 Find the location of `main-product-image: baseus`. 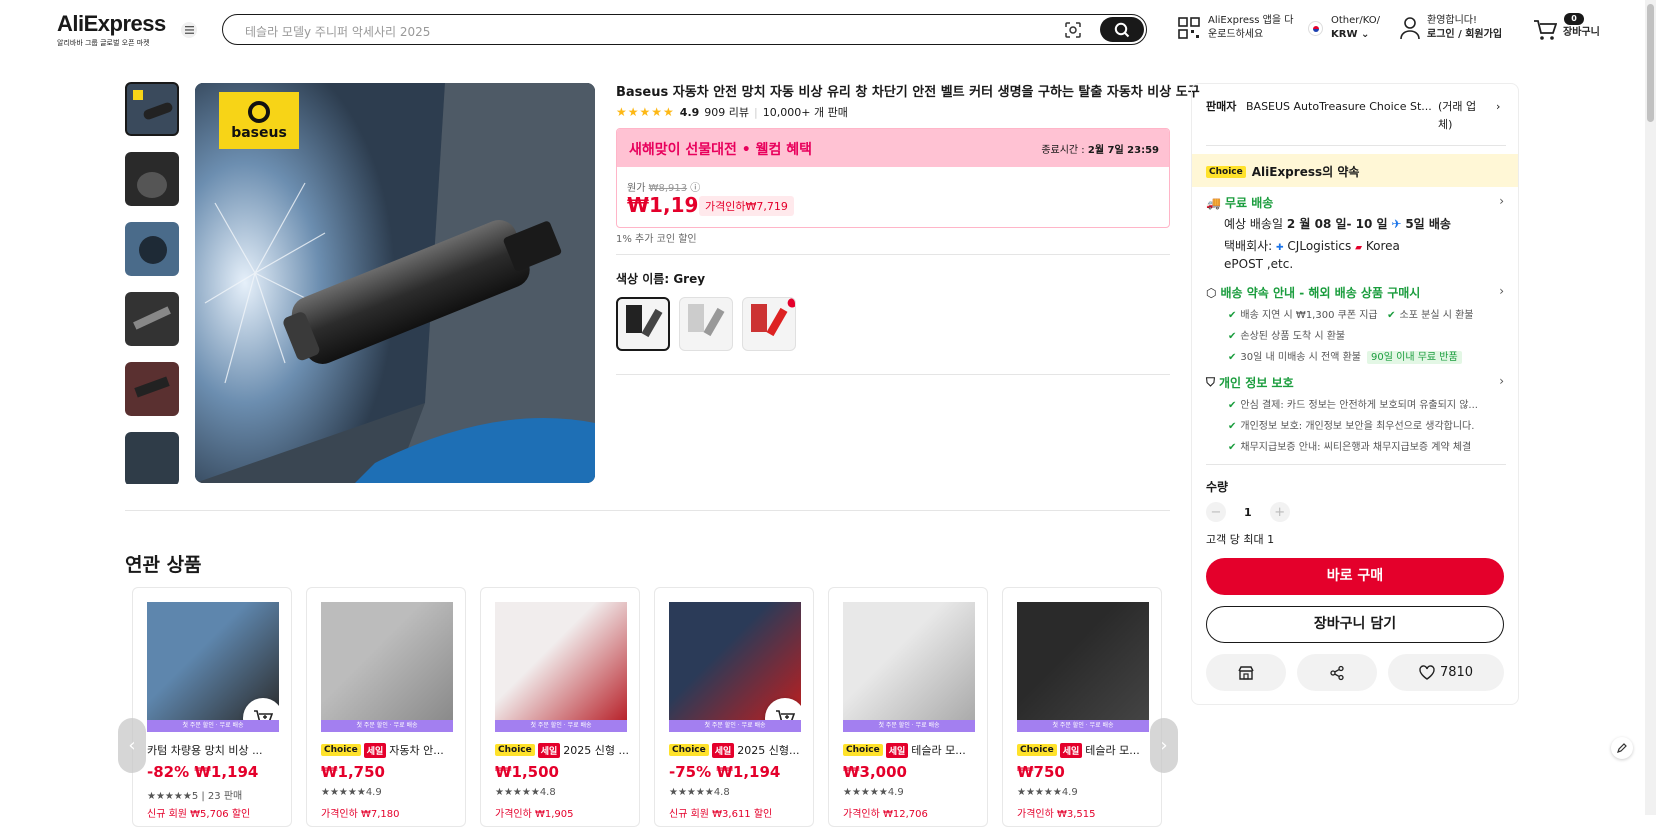

main-product-image: baseus is located at coordinates (395, 283).